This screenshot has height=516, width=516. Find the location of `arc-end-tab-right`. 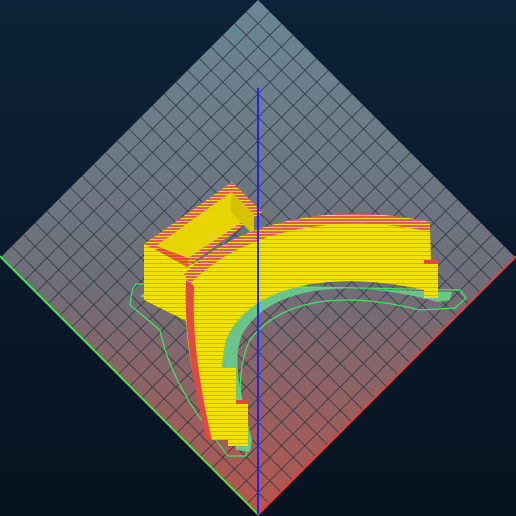

arc-end-tab-right is located at coordinates (431, 279).